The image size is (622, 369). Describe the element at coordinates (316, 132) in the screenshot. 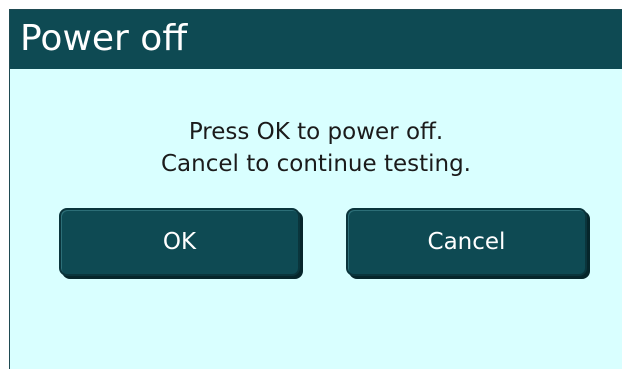

I see `message-line-1: Press OK to power off.` at that location.